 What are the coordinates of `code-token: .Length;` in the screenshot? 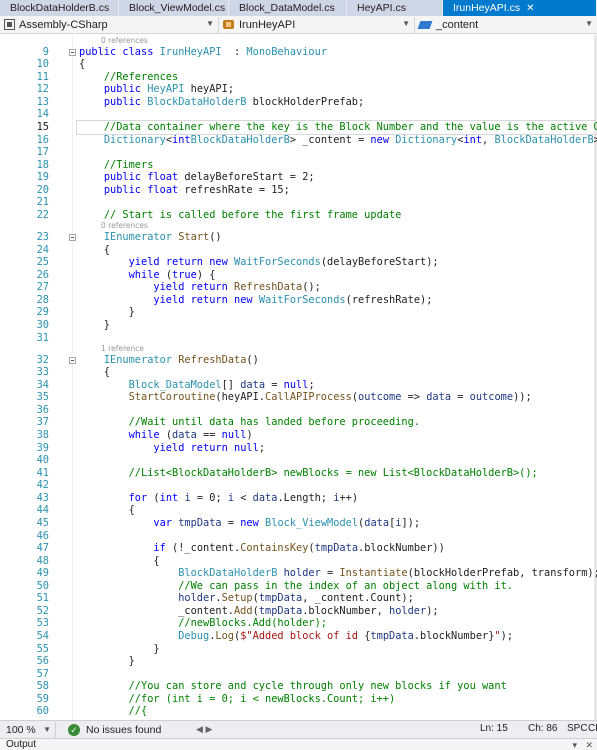 It's located at (305, 497).